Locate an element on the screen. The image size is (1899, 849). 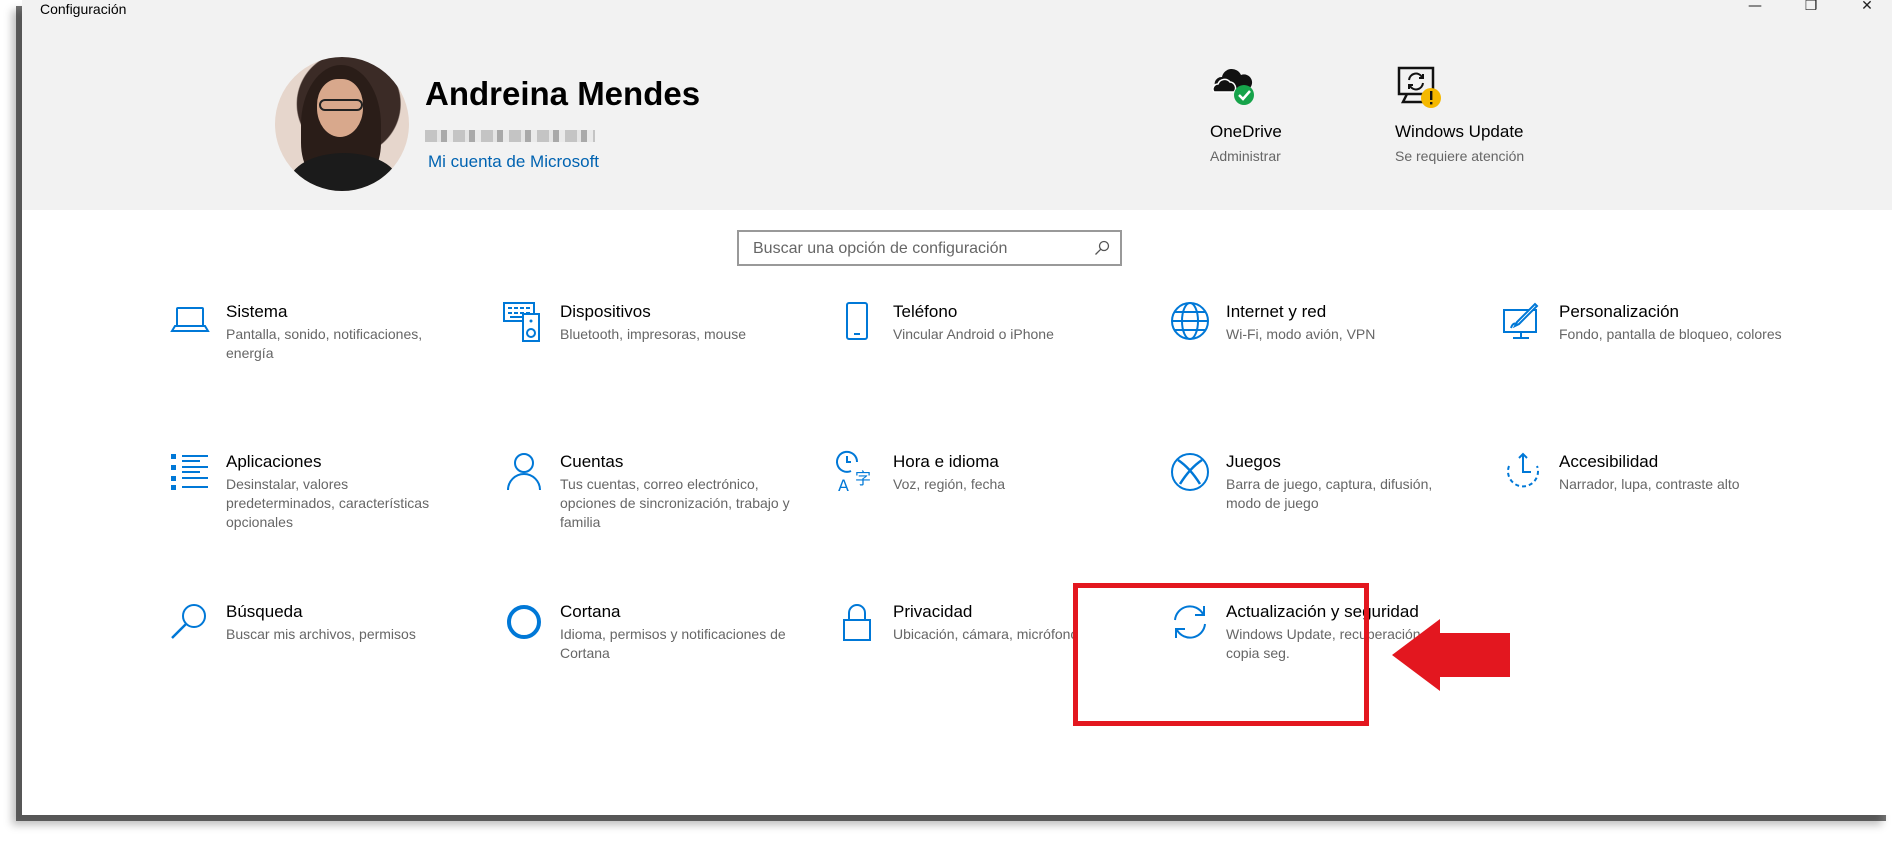
tile-title: Dispositivos is located at coordinates (605, 311).